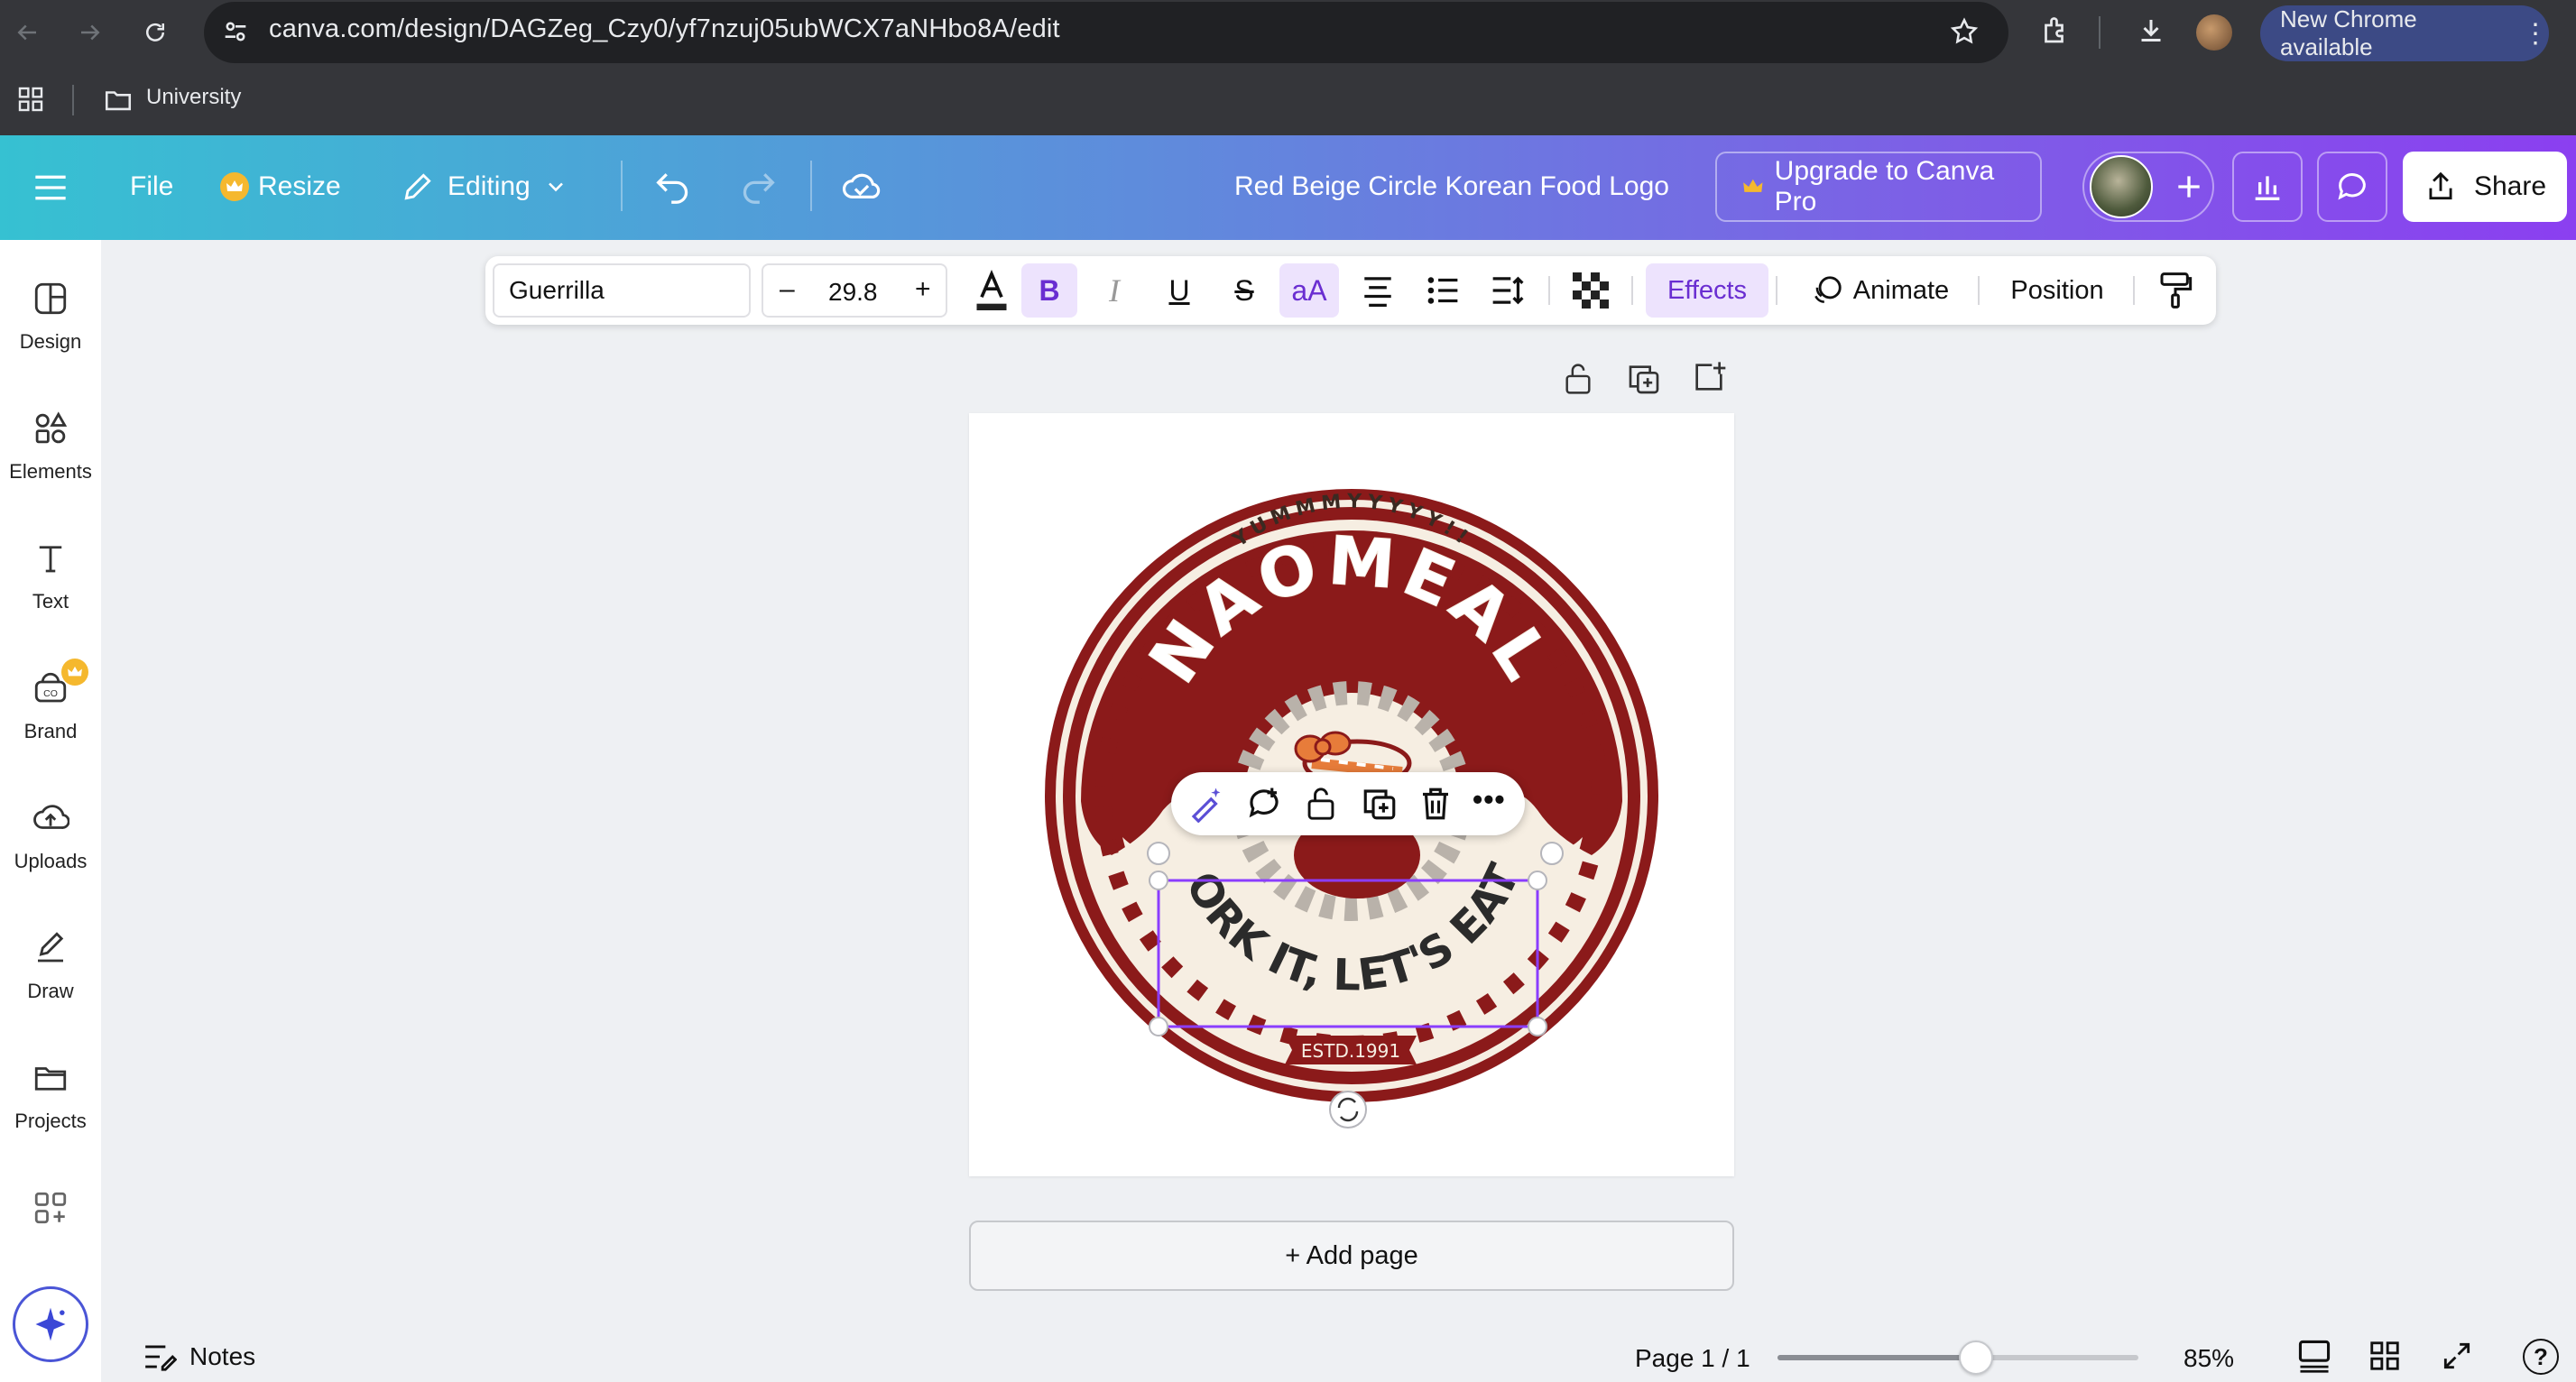 Image resolution: width=2576 pixels, height=1382 pixels. I want to click on zoom-level: 85%, so click(2209, 1358).